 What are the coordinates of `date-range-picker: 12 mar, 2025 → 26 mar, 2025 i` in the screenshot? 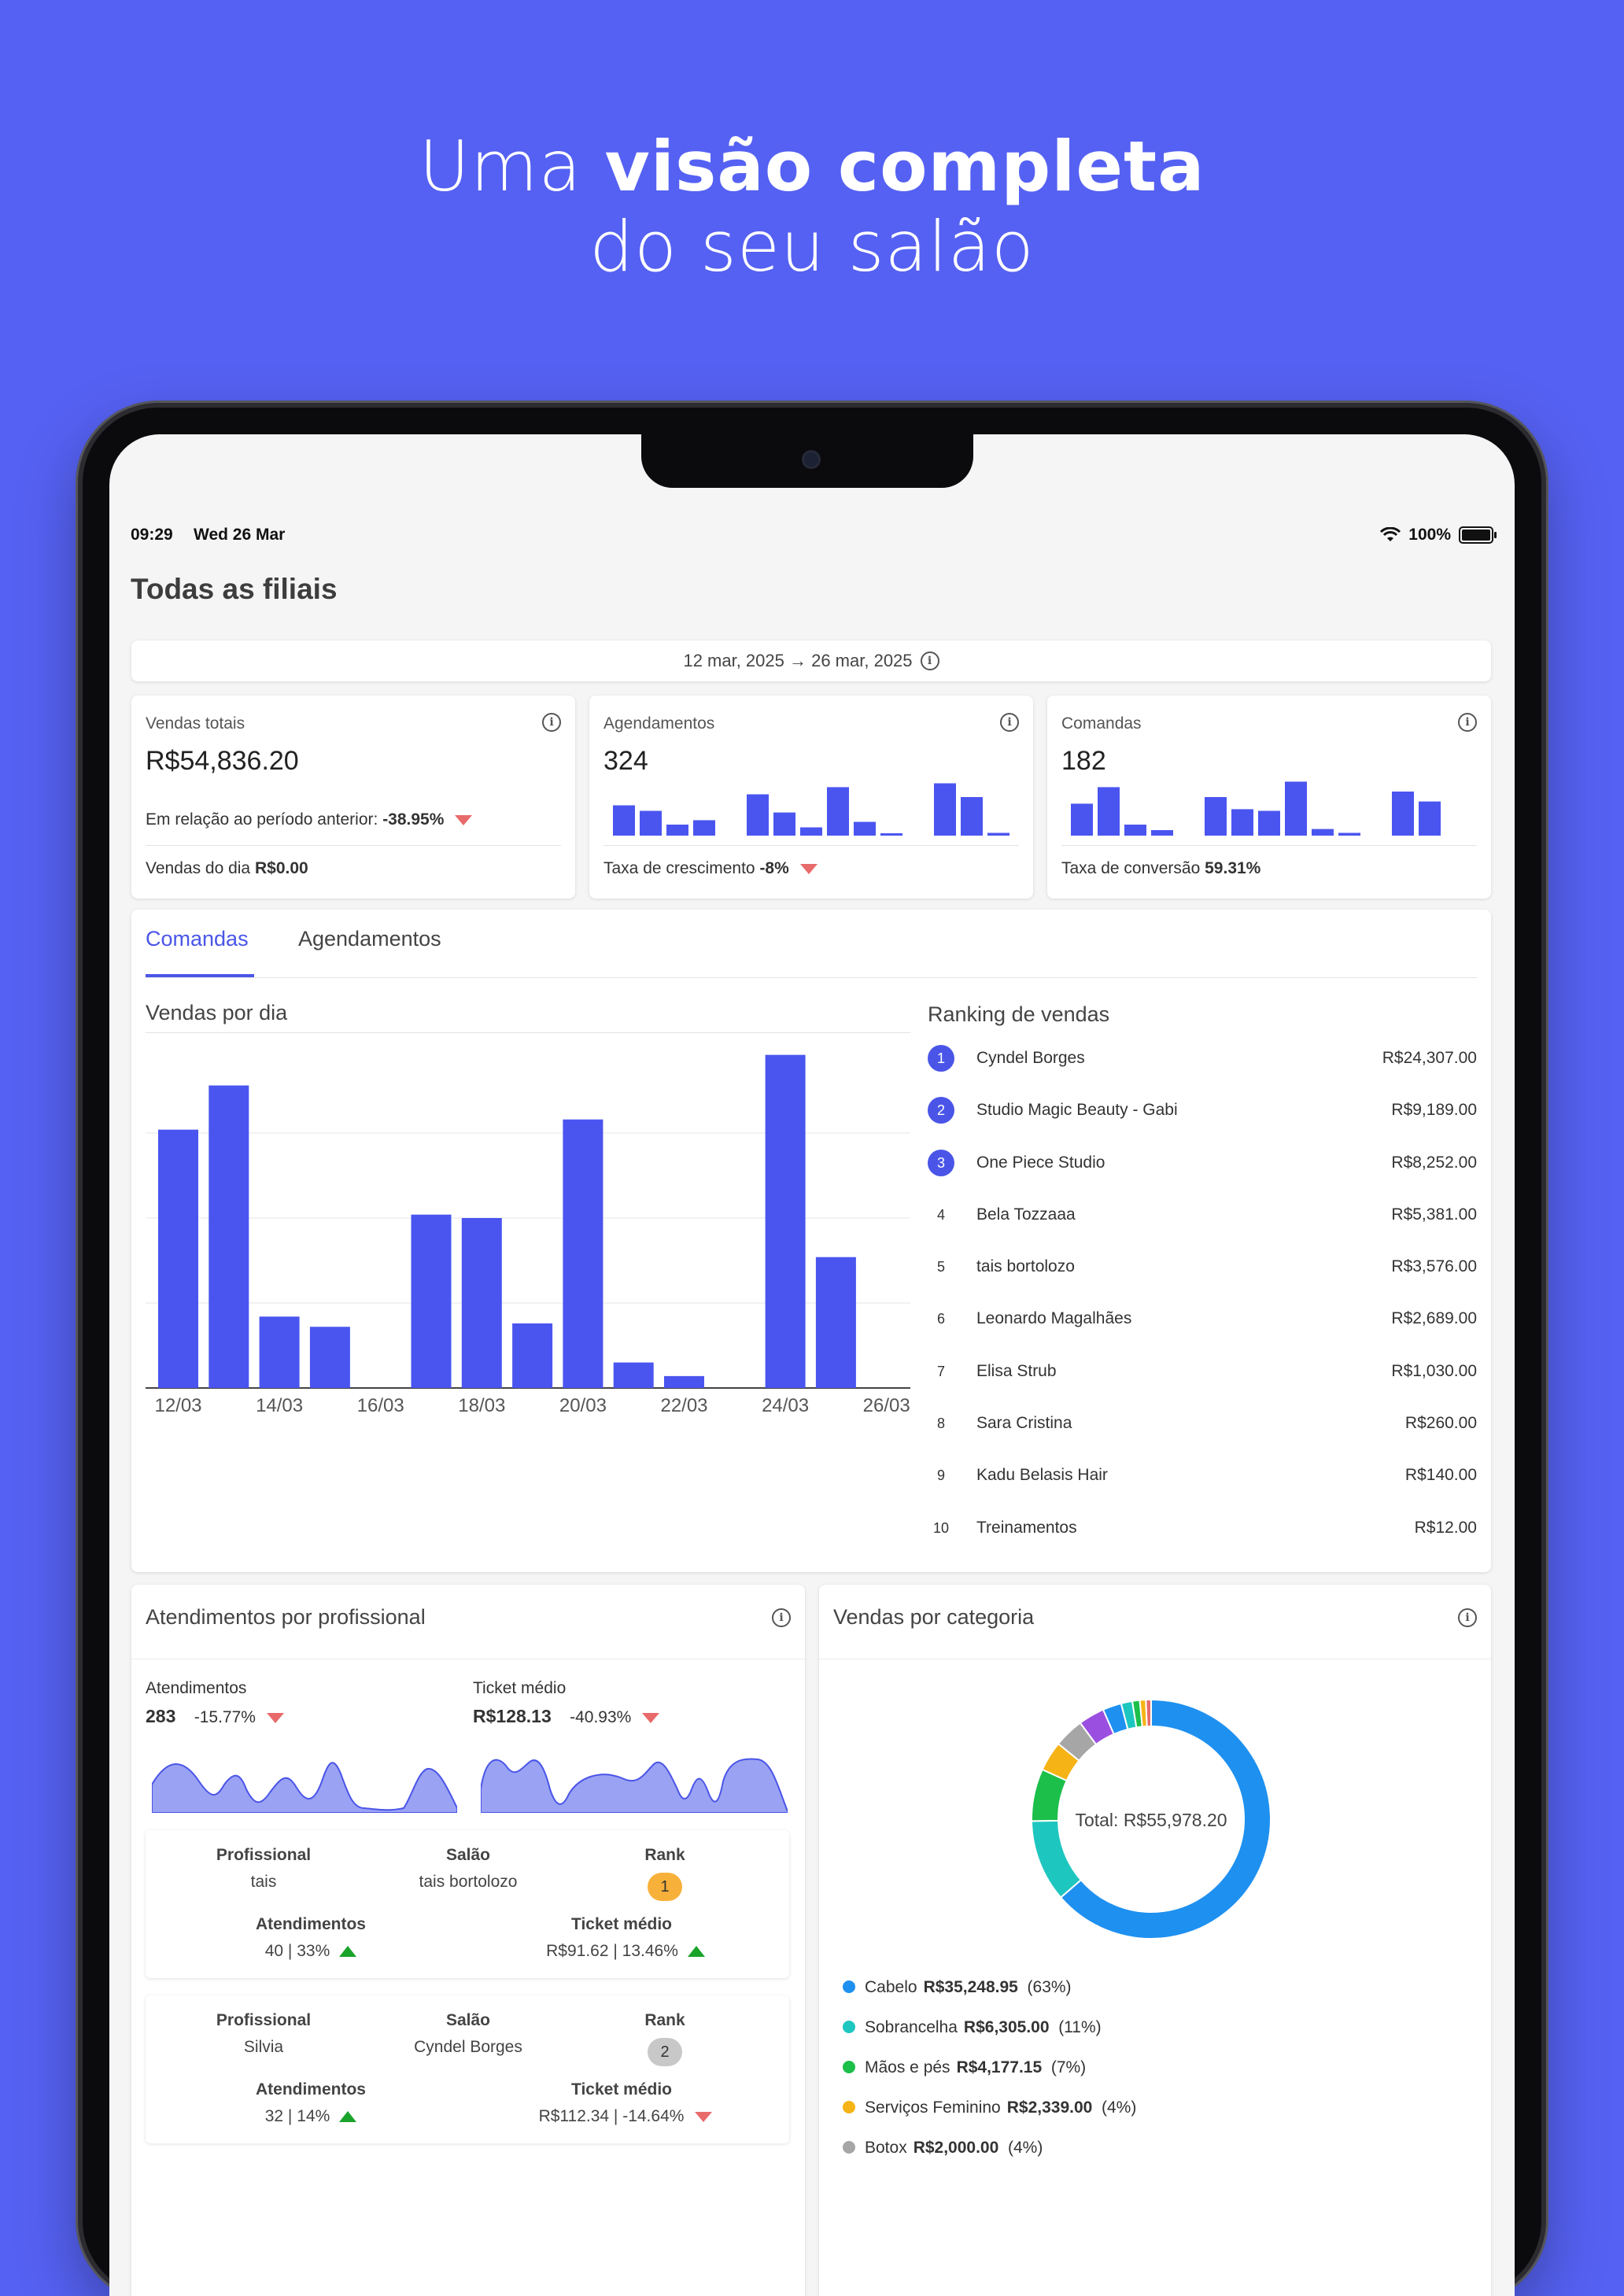 It's located at (811, 660).